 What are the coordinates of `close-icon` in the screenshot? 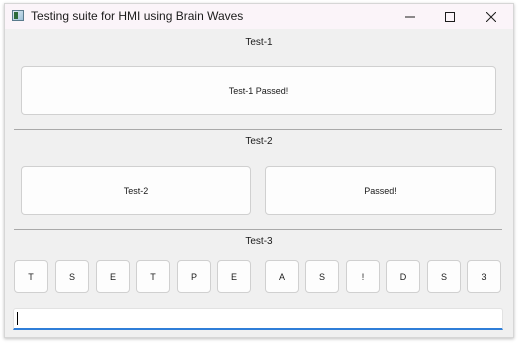 It's located at (491, 16).